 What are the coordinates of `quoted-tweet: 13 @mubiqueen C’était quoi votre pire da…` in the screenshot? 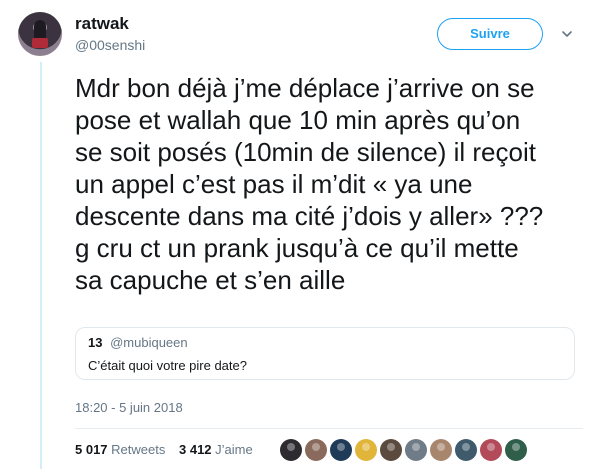 It's located at (325, 353).